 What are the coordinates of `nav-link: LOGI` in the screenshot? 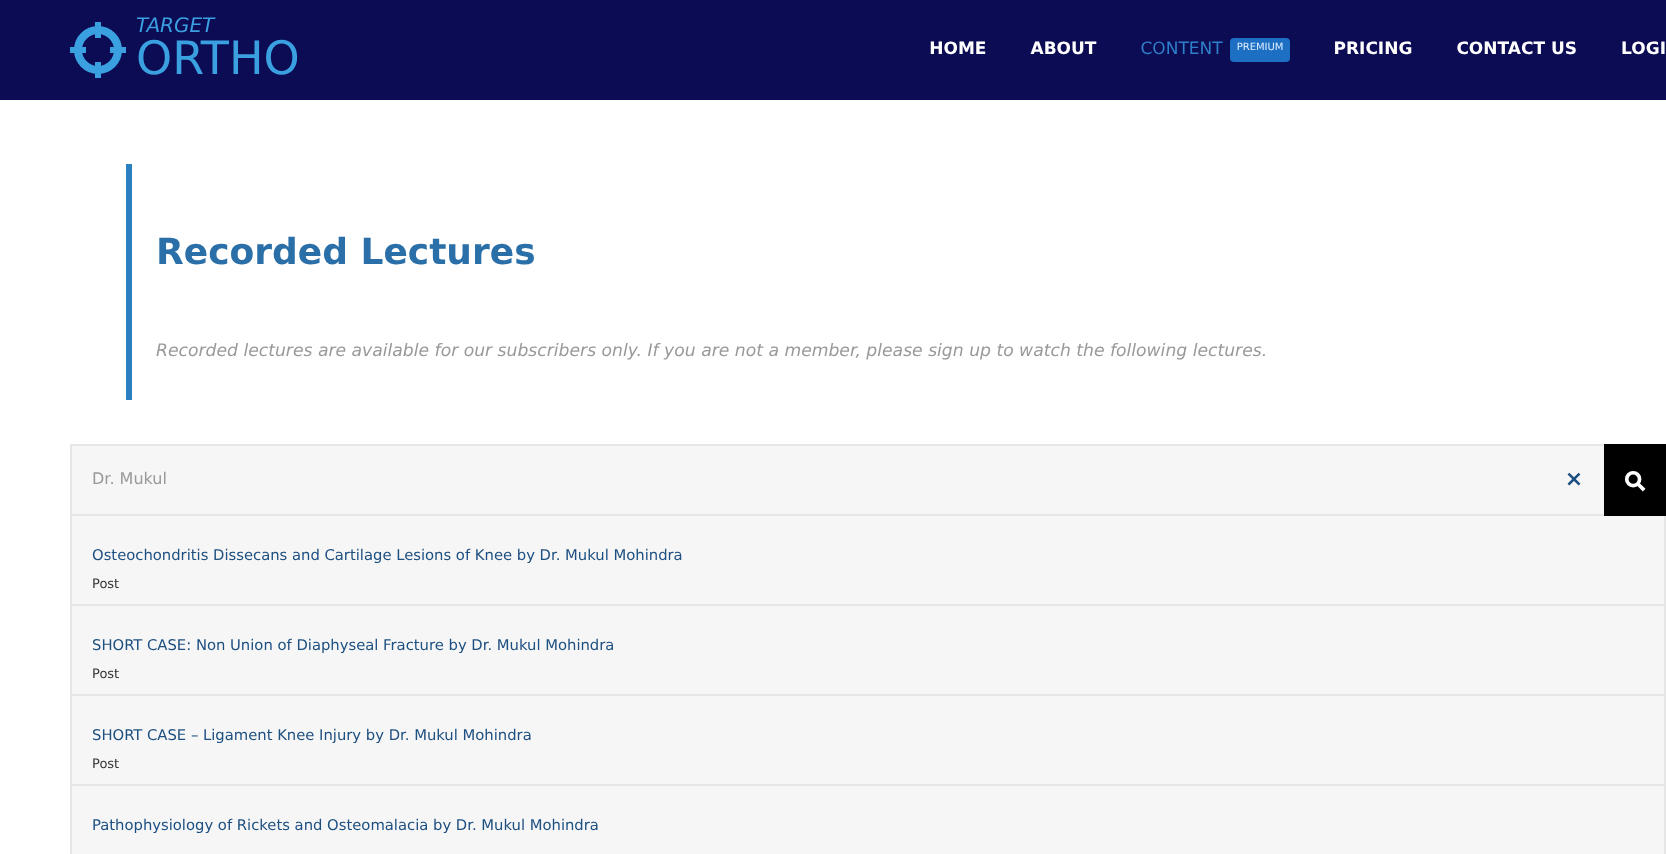 It's located at (1643, 50).